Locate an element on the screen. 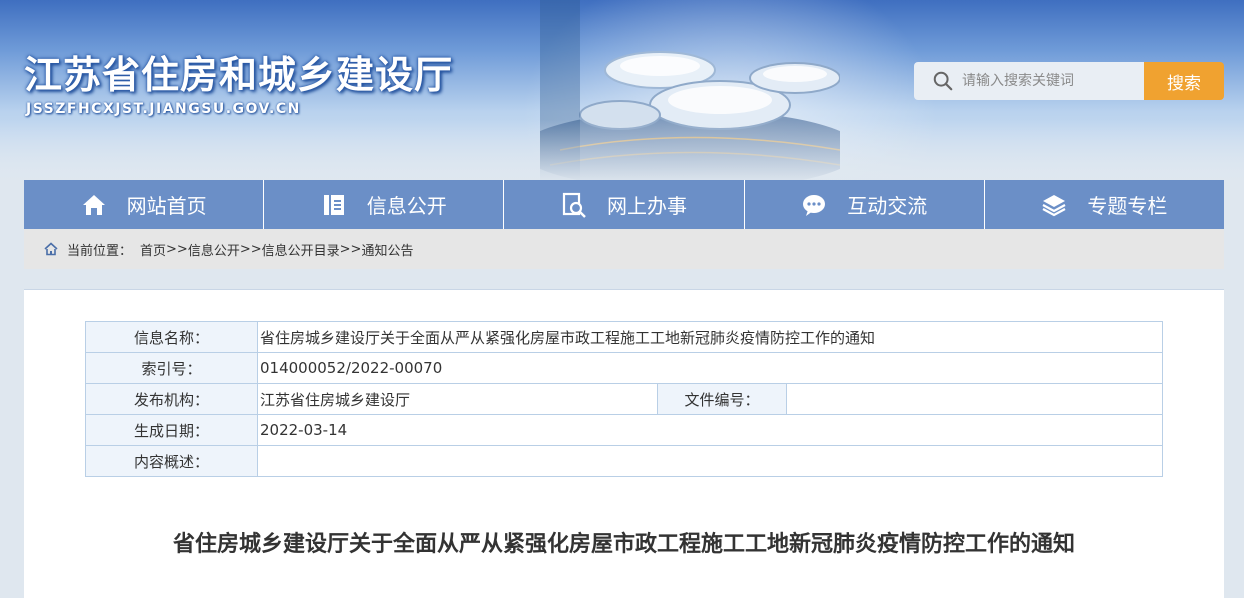  meta-index-value: 014000052/2022-00070 is located at coordinates (710, 368).